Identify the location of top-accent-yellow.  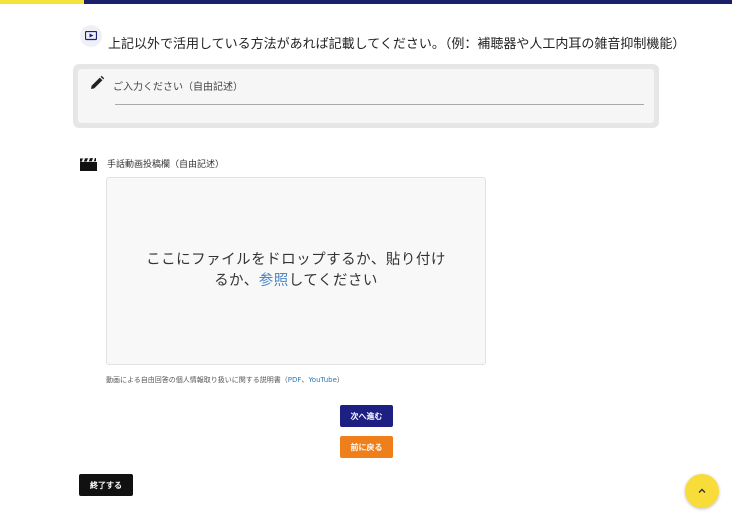
(42, 2).